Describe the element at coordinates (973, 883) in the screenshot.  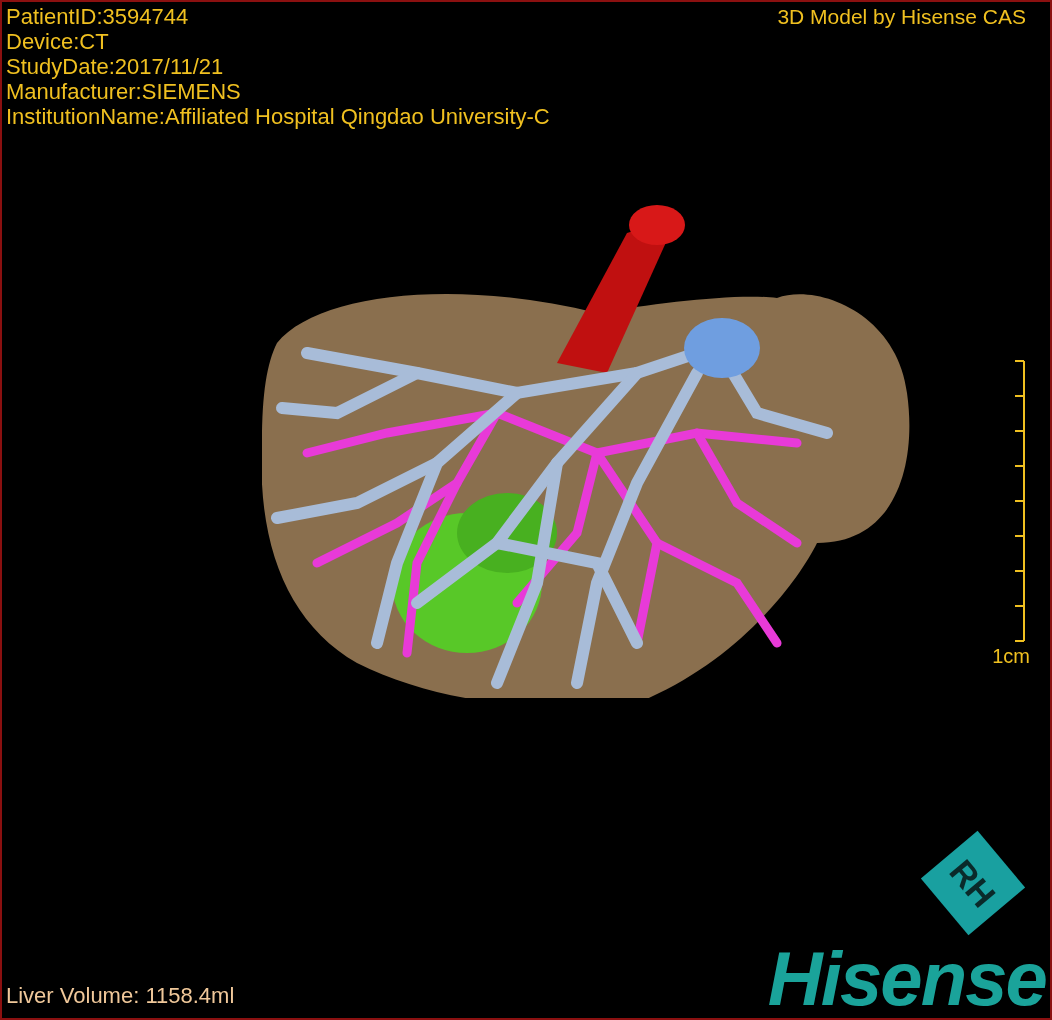
I see `logo-mark: RH` at that location.